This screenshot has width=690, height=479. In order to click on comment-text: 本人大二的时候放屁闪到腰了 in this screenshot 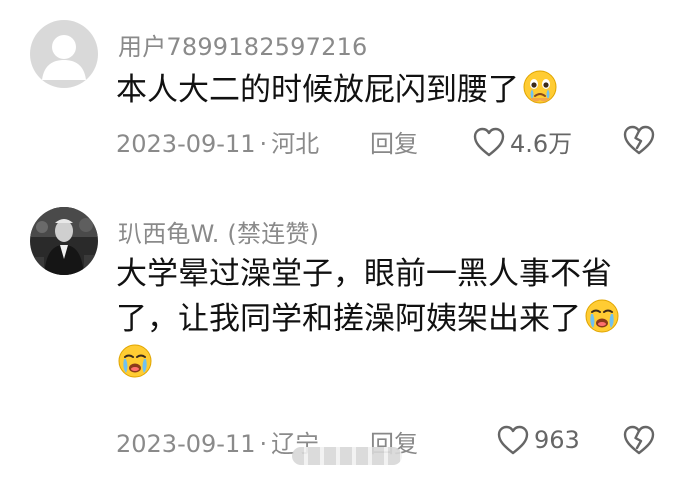, I will do `click(388, 90)`.